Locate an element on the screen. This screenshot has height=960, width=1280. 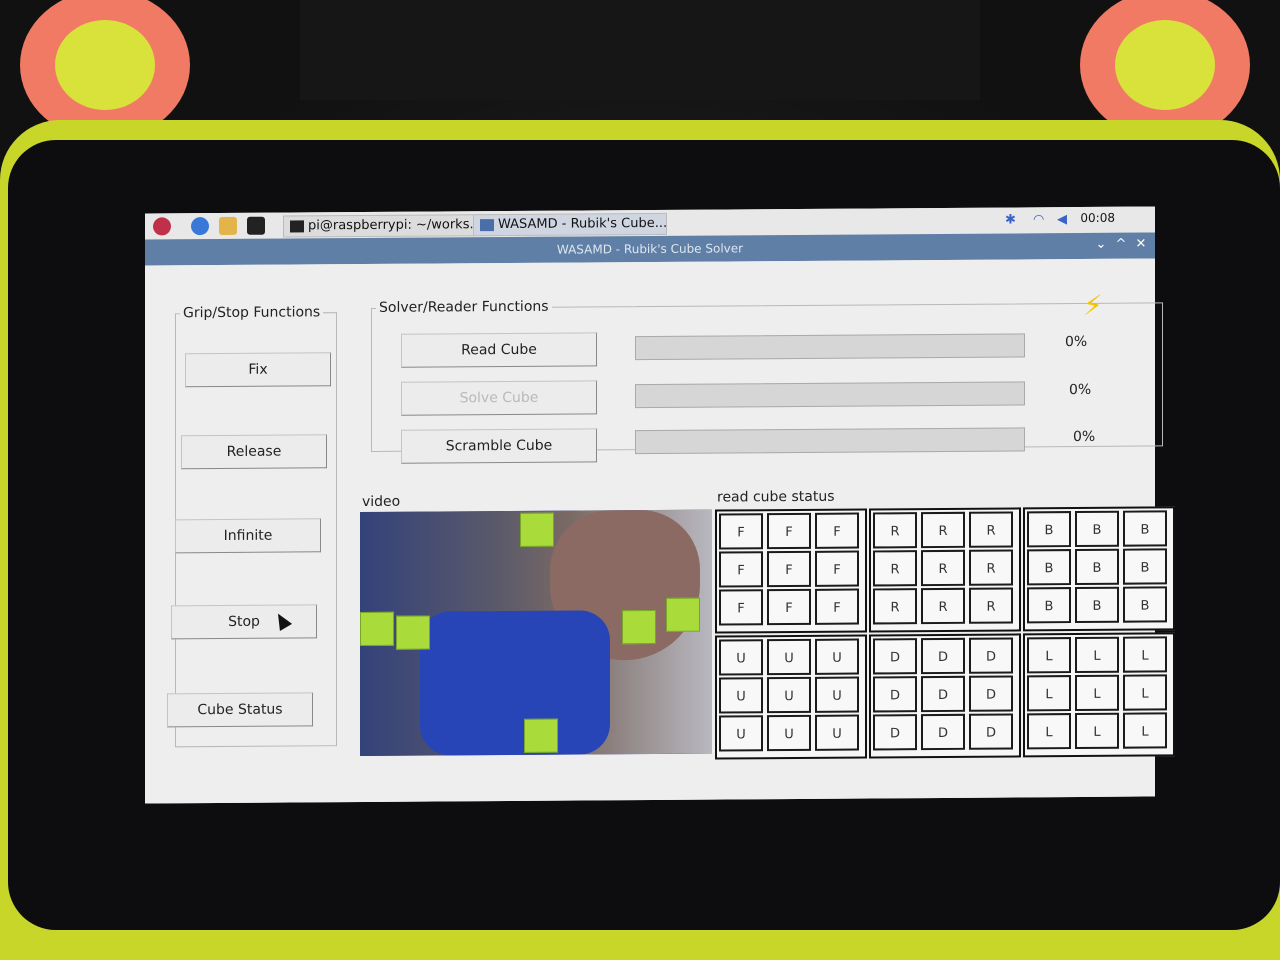
cube-face: BBBBBBBBB is located at coordinates (1099, 569).